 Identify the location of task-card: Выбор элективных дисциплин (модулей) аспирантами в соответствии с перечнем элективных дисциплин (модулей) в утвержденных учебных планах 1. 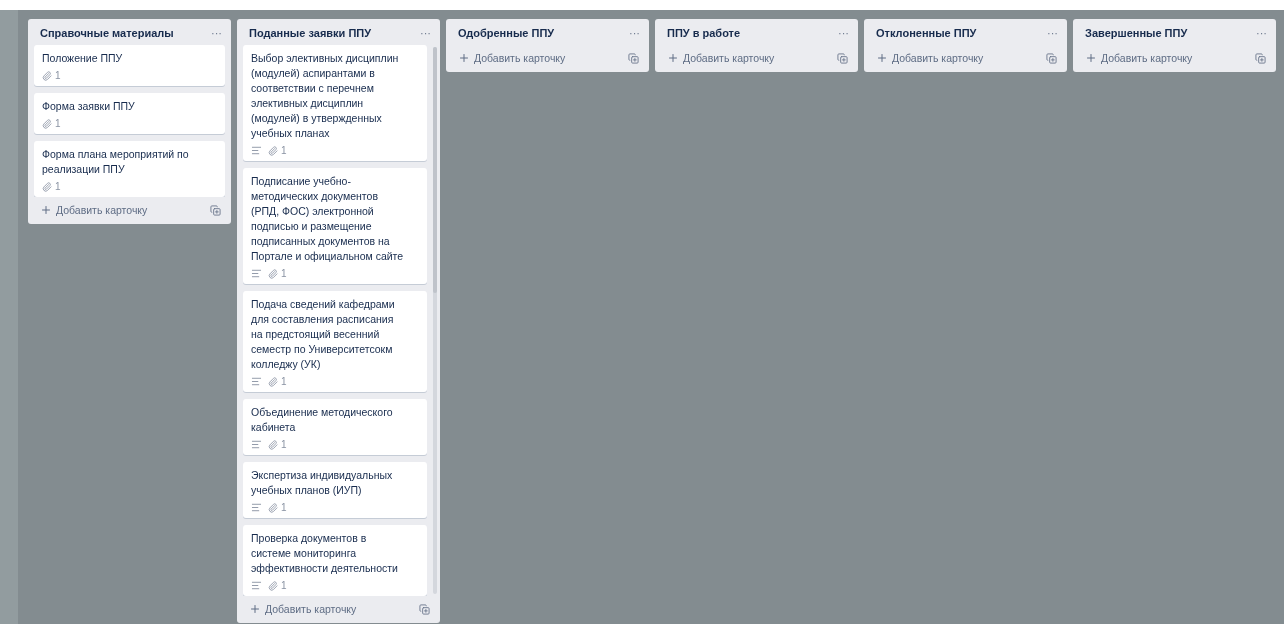
(335, 103).